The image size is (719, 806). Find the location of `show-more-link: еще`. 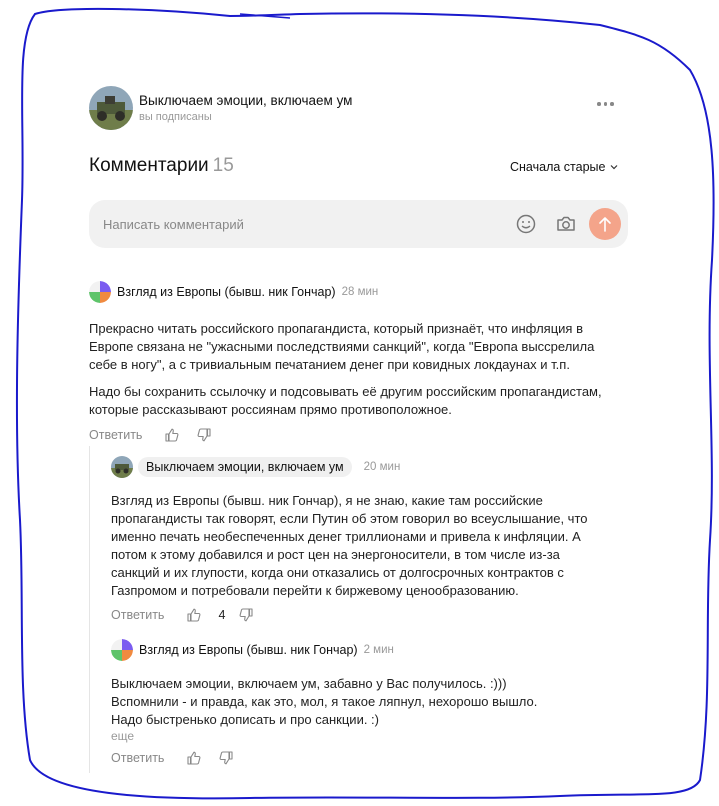

show-more-link: еще is located at coordinates (356, 736).